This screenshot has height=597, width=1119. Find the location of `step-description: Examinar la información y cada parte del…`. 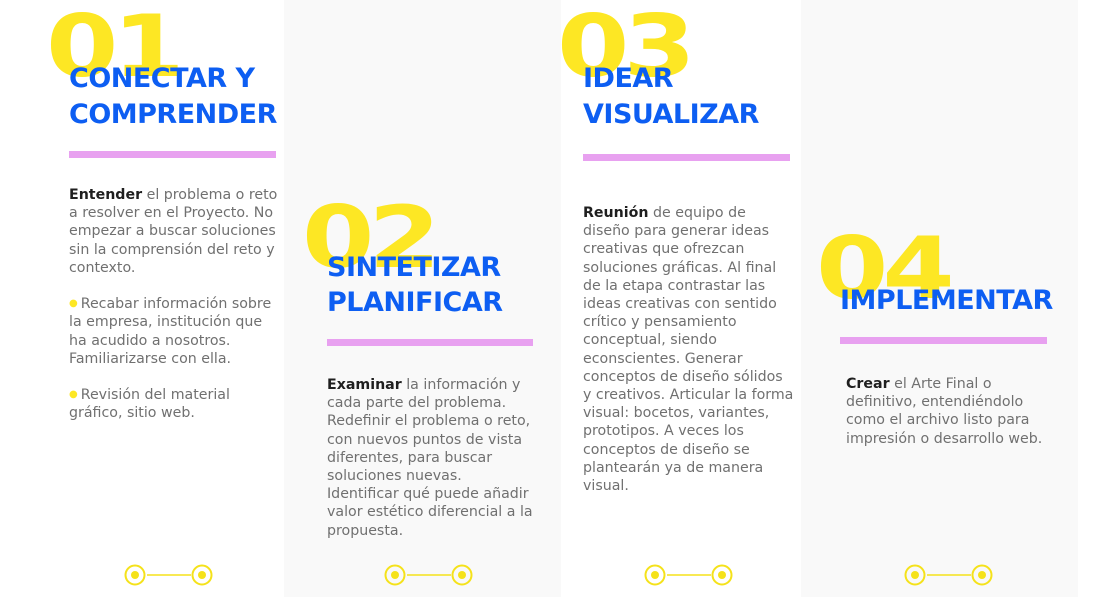

step-description: Examinar la información y cada parte del… is located at coordinates (431, 458).